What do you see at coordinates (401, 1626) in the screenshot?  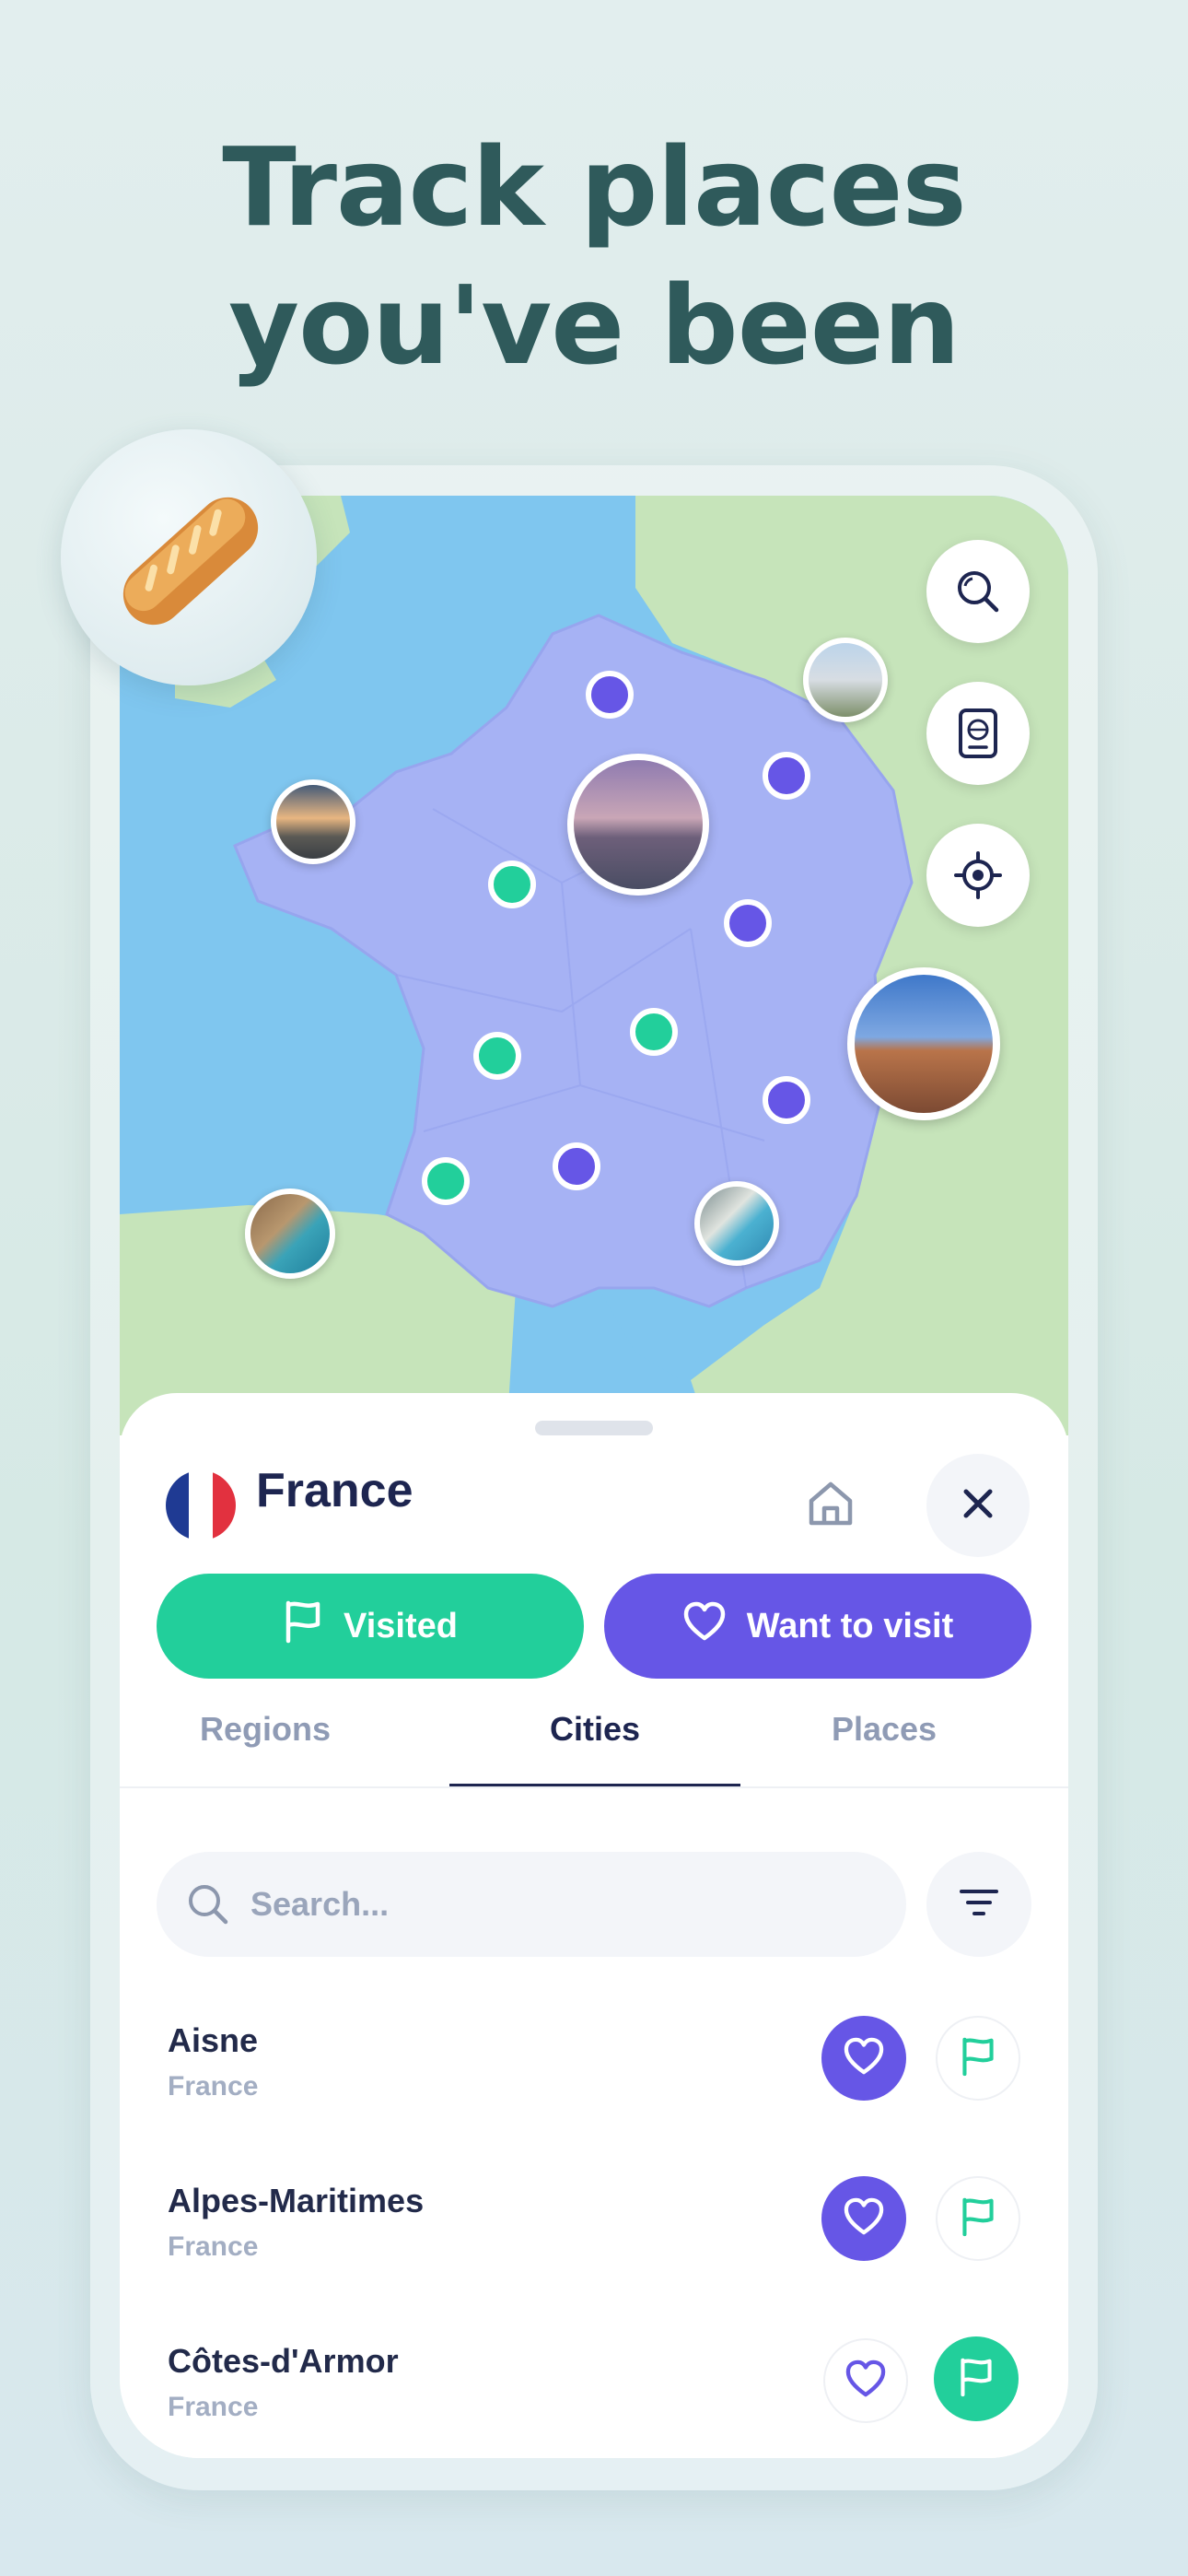 I see `visited-button-label: Visited` at bounding box center [401, 1626].